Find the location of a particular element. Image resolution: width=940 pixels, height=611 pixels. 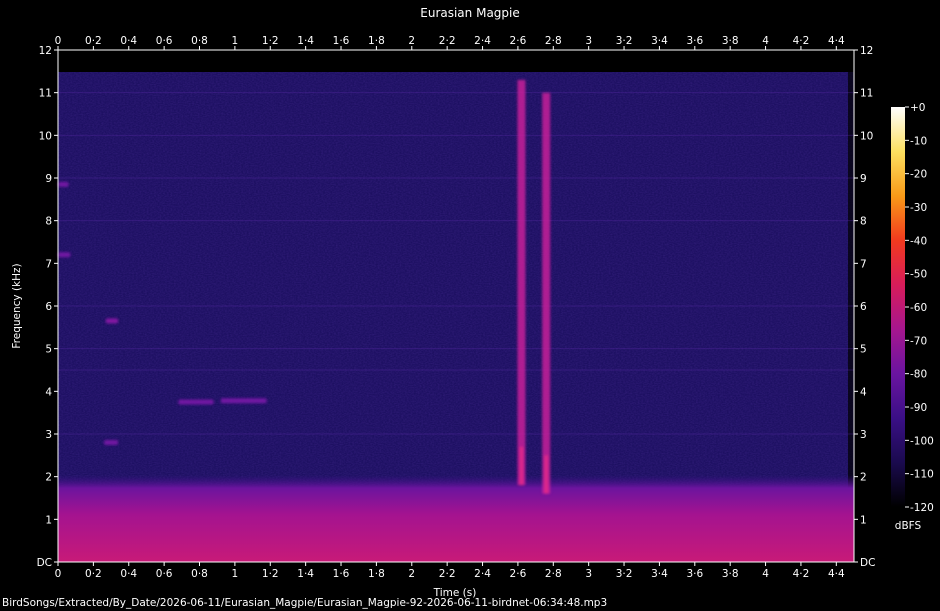

x-tick-label-top: 4 is located at coordinates (765, 41).